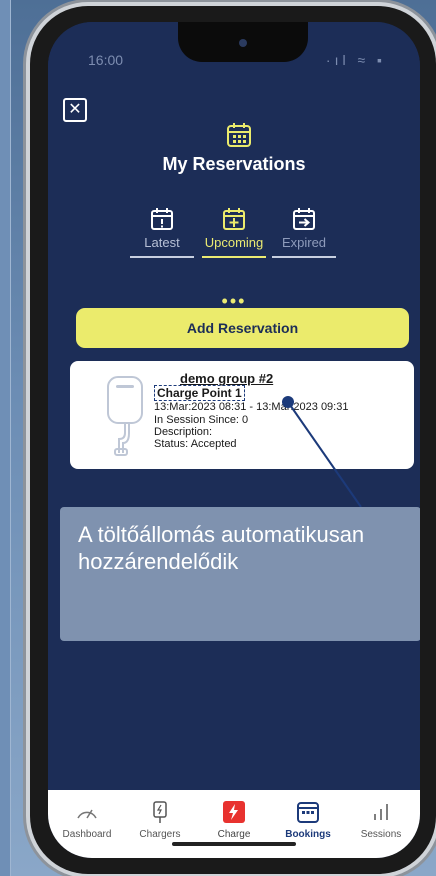 This screenshot has width=436, height=876. I want to click on status-label: Status: Accepted, so click(195, 444).